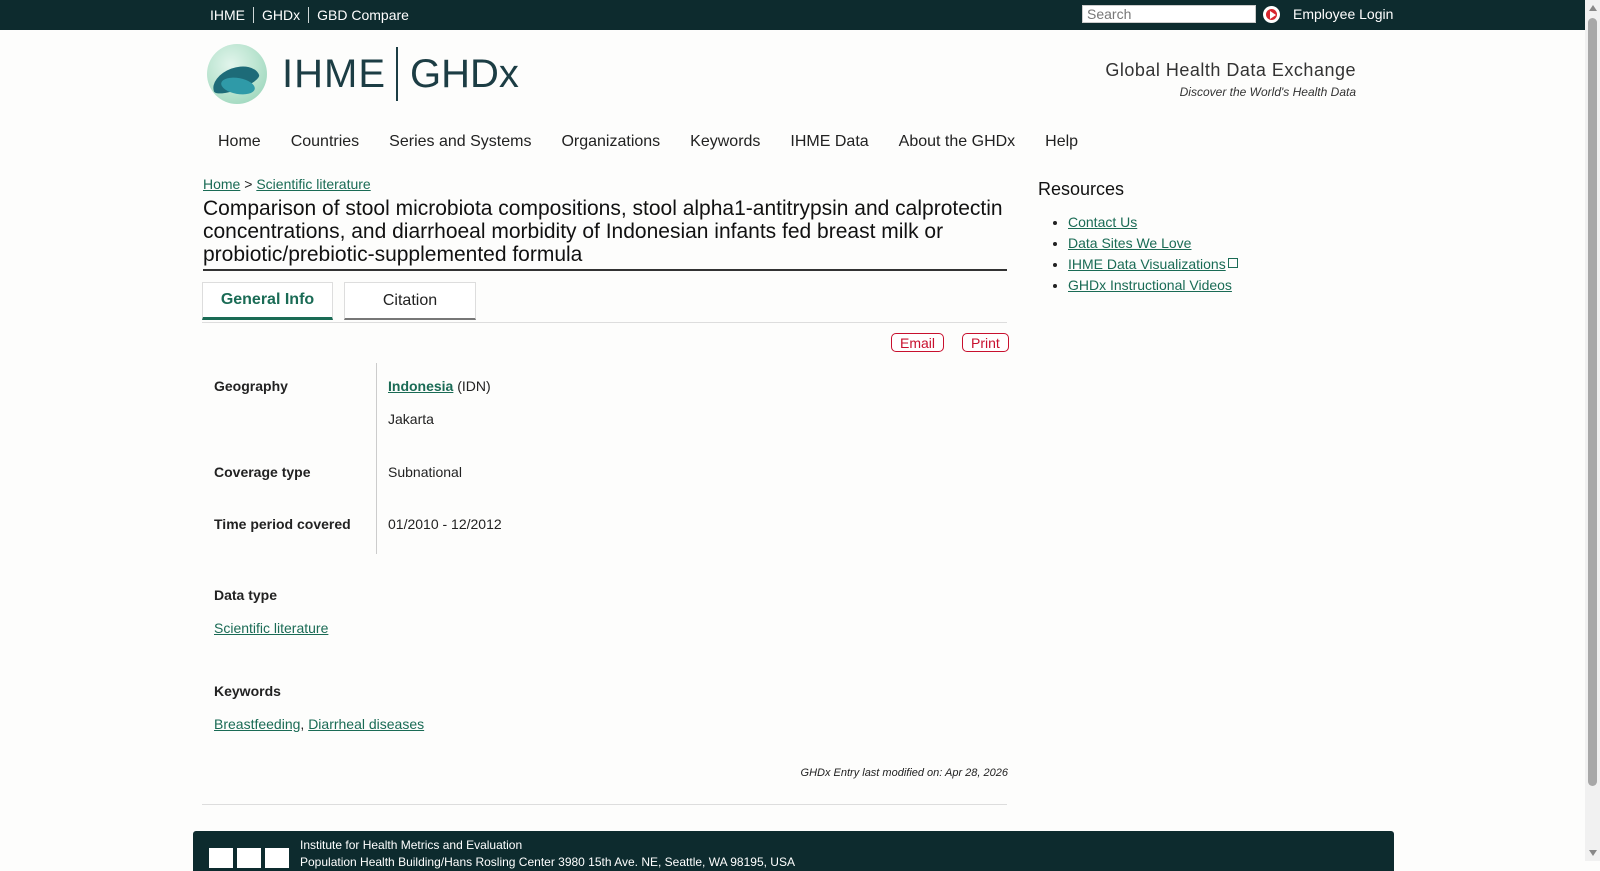  What do you see at coordinates (247, 691) in the screenshot?
I see `keywords-label: Keywords` at bounding box center [247, 691].